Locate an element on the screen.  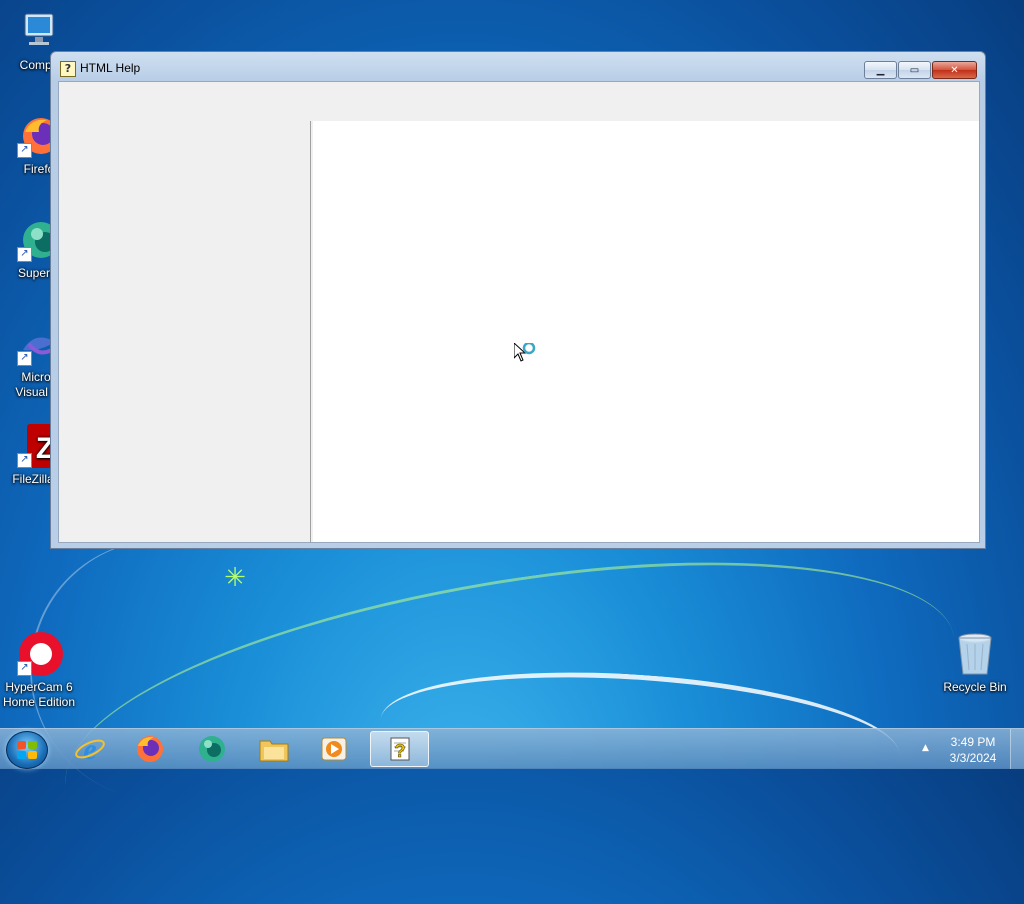
clock-time: 3:49 PM is located at coordinates (973, 742).